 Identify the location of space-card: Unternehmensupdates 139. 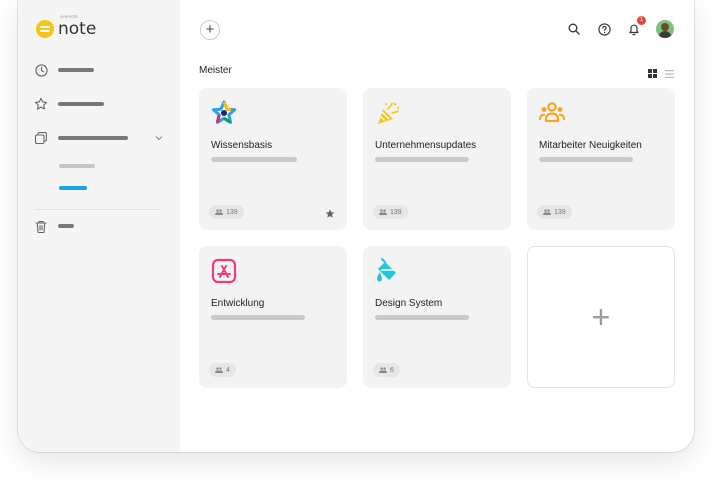
(437, 159).